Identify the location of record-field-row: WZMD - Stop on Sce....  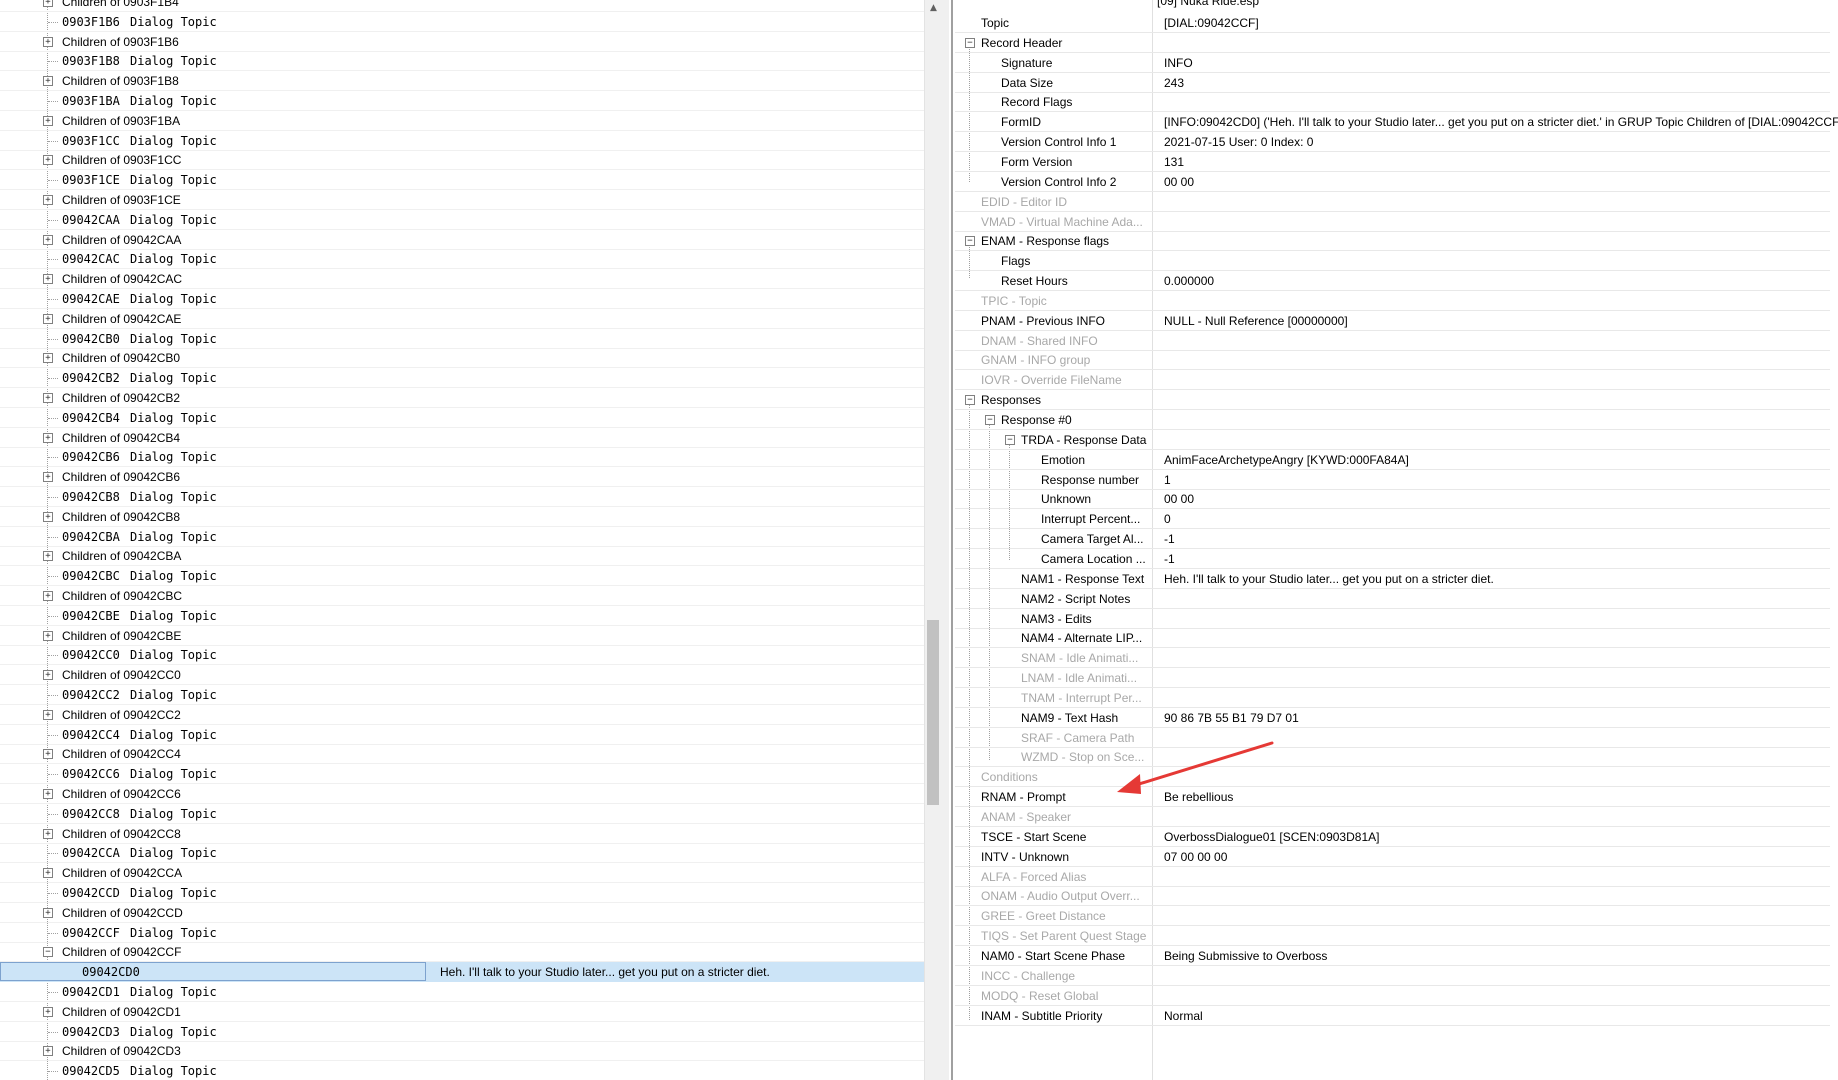
(1392, 757).